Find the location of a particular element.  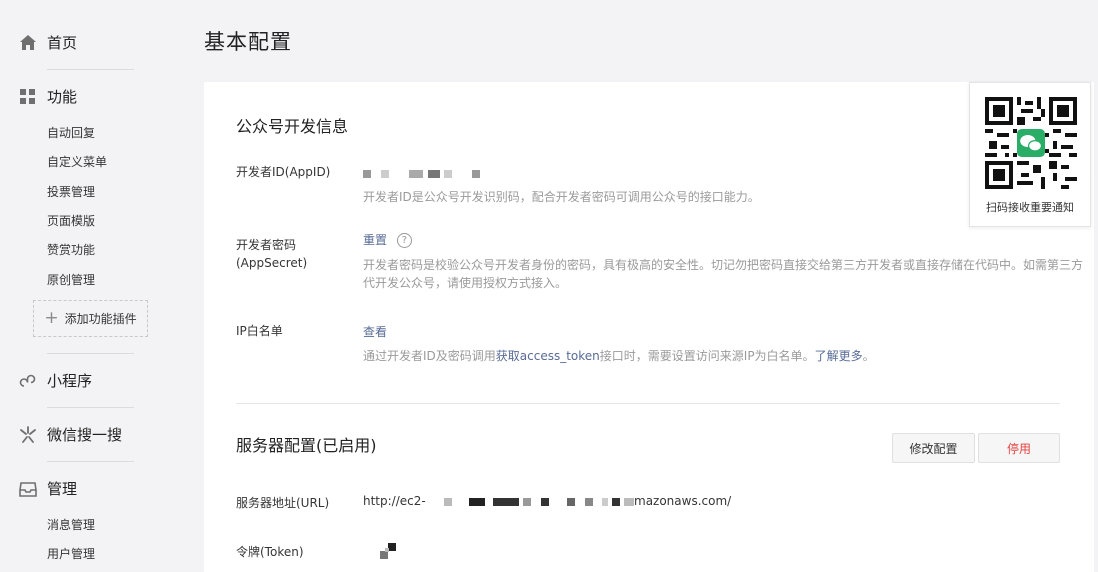

sidebar-item-reward: 赞赏功能 is located at coordinates (71, 249).